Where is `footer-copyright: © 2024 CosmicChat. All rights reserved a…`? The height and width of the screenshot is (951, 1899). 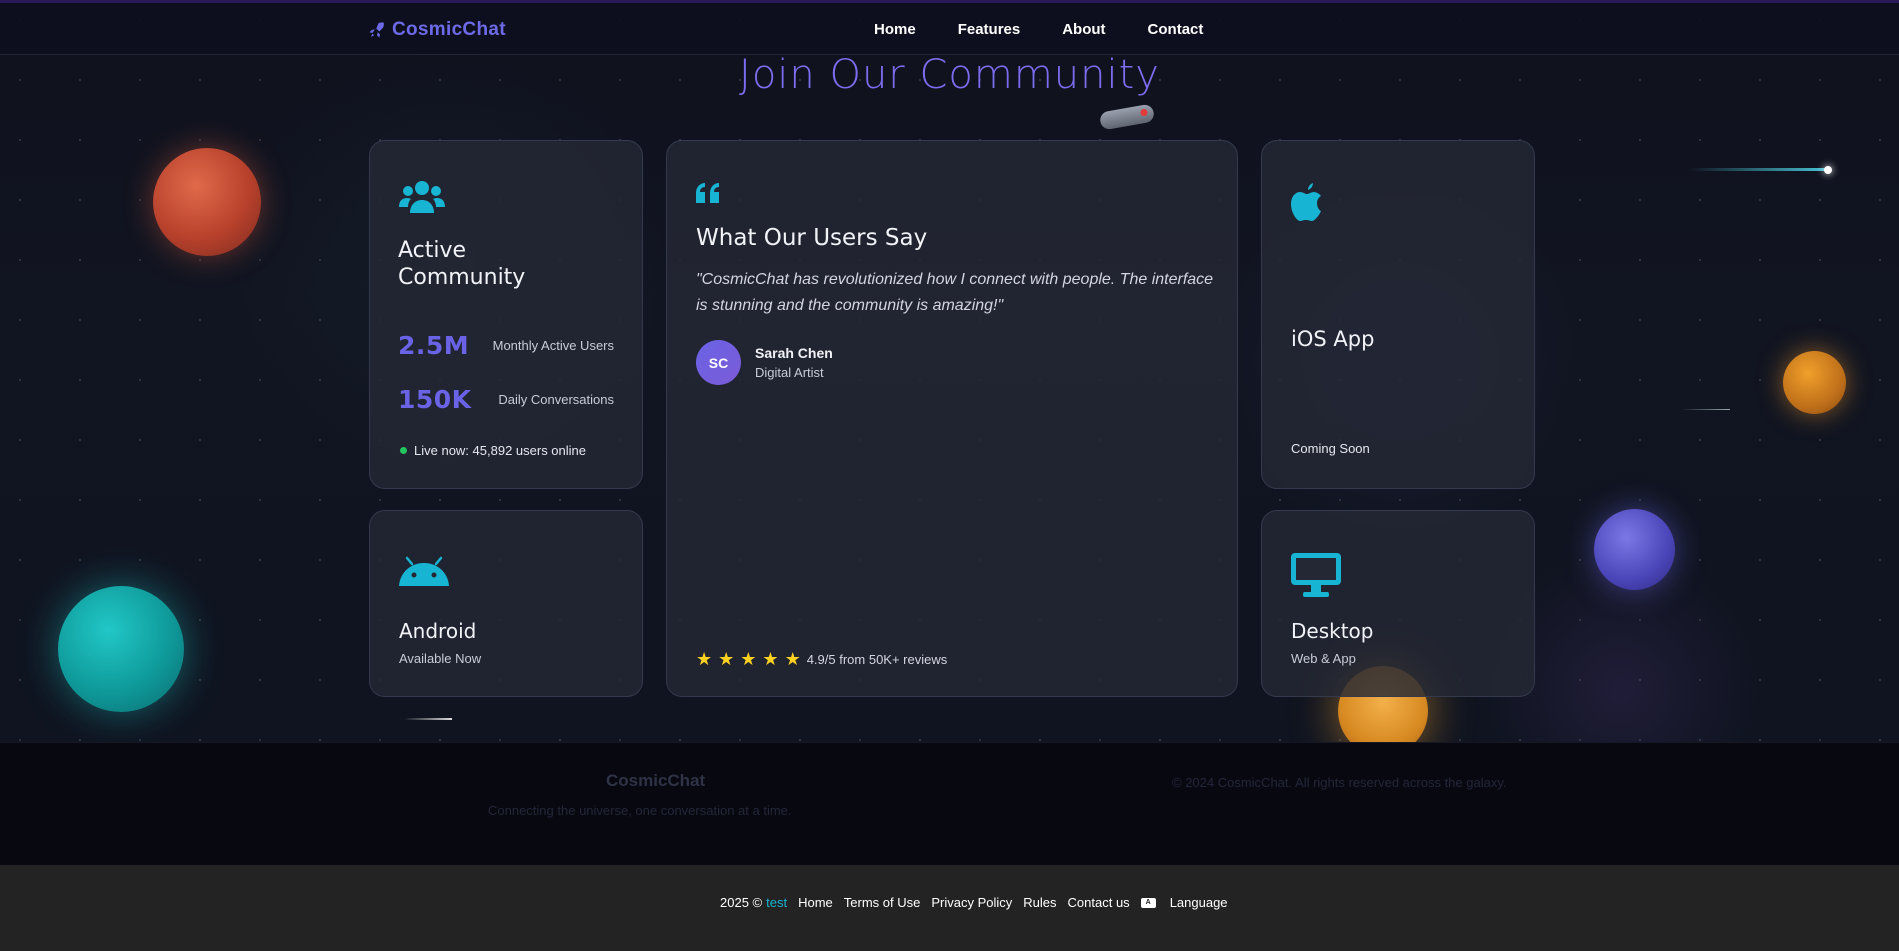
footer-copyright: © 2024 CosmicChat. All rights reserved a… is located at coordinates (1339, 782).